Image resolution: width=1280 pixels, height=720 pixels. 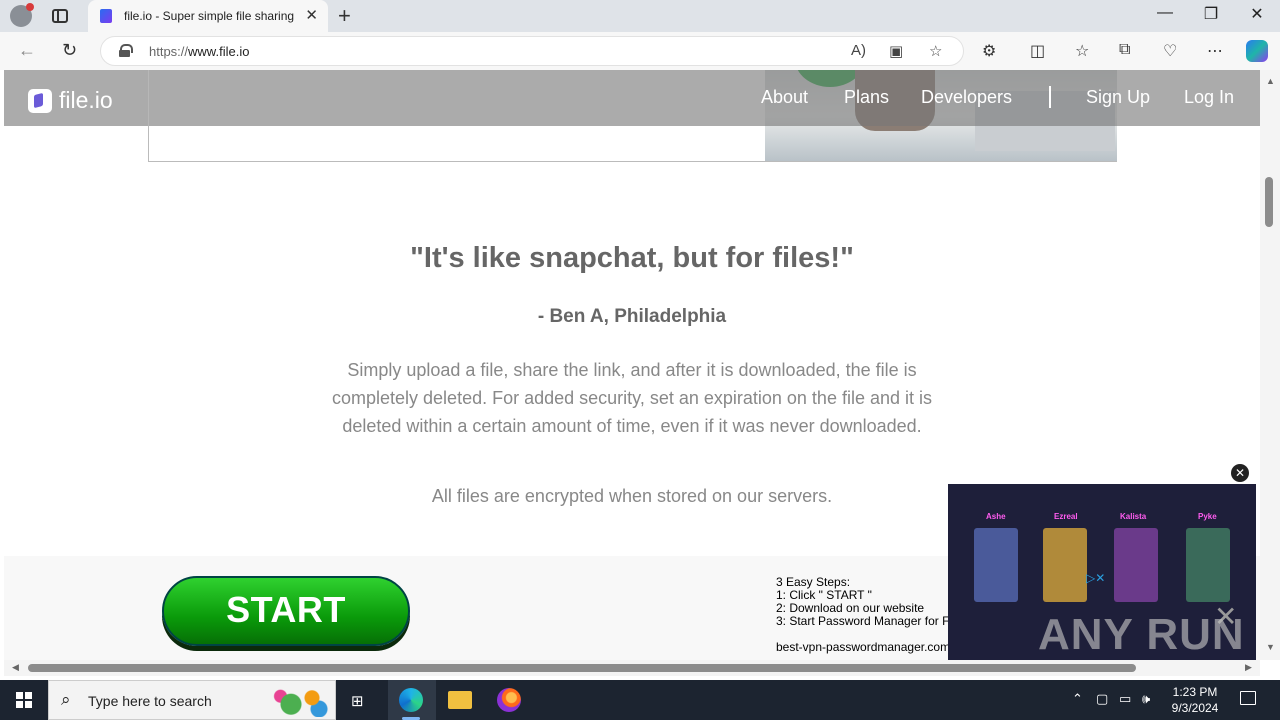 I want to click on file-io-logo-icon, so click(x=40, y=100).